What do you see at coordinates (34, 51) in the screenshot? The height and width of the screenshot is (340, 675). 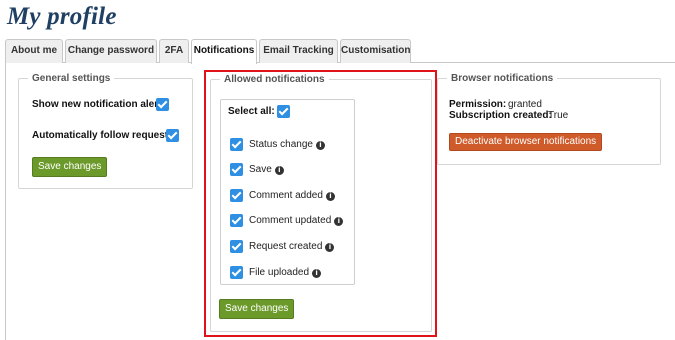 I see `tab-about-me: About me` at bounding box center [34, 51].